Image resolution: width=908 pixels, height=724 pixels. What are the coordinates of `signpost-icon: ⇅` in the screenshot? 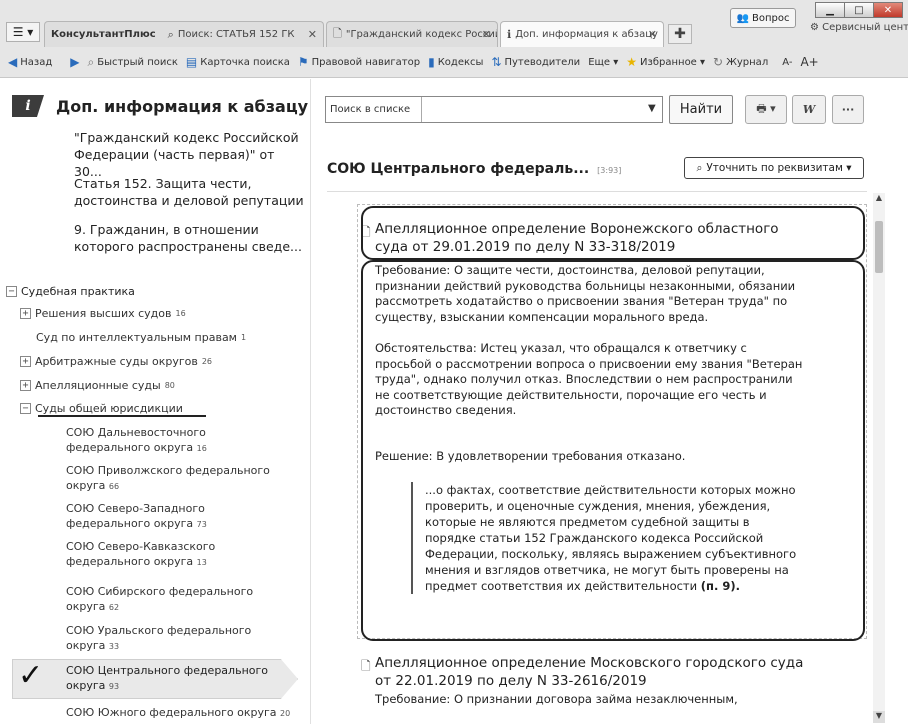 It's located at (496, 62).